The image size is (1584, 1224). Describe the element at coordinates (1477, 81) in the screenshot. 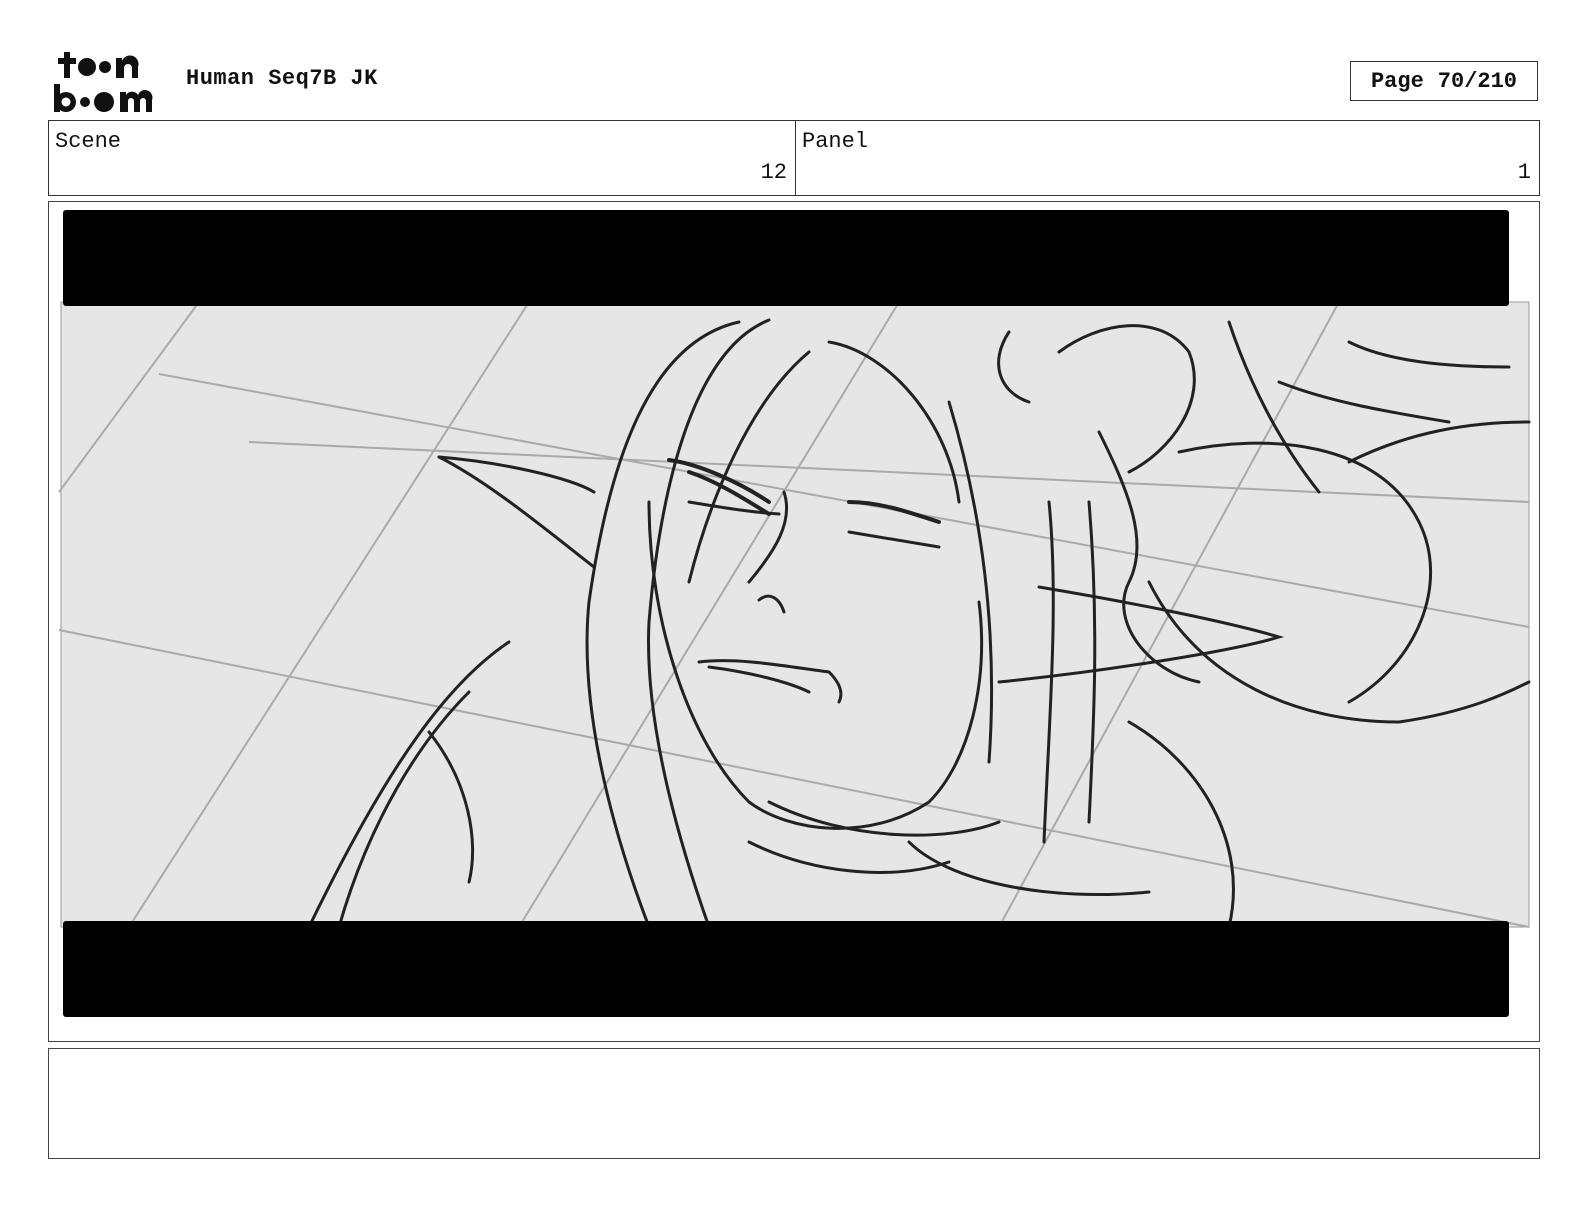

I see `page-number: 70/210` at that location.